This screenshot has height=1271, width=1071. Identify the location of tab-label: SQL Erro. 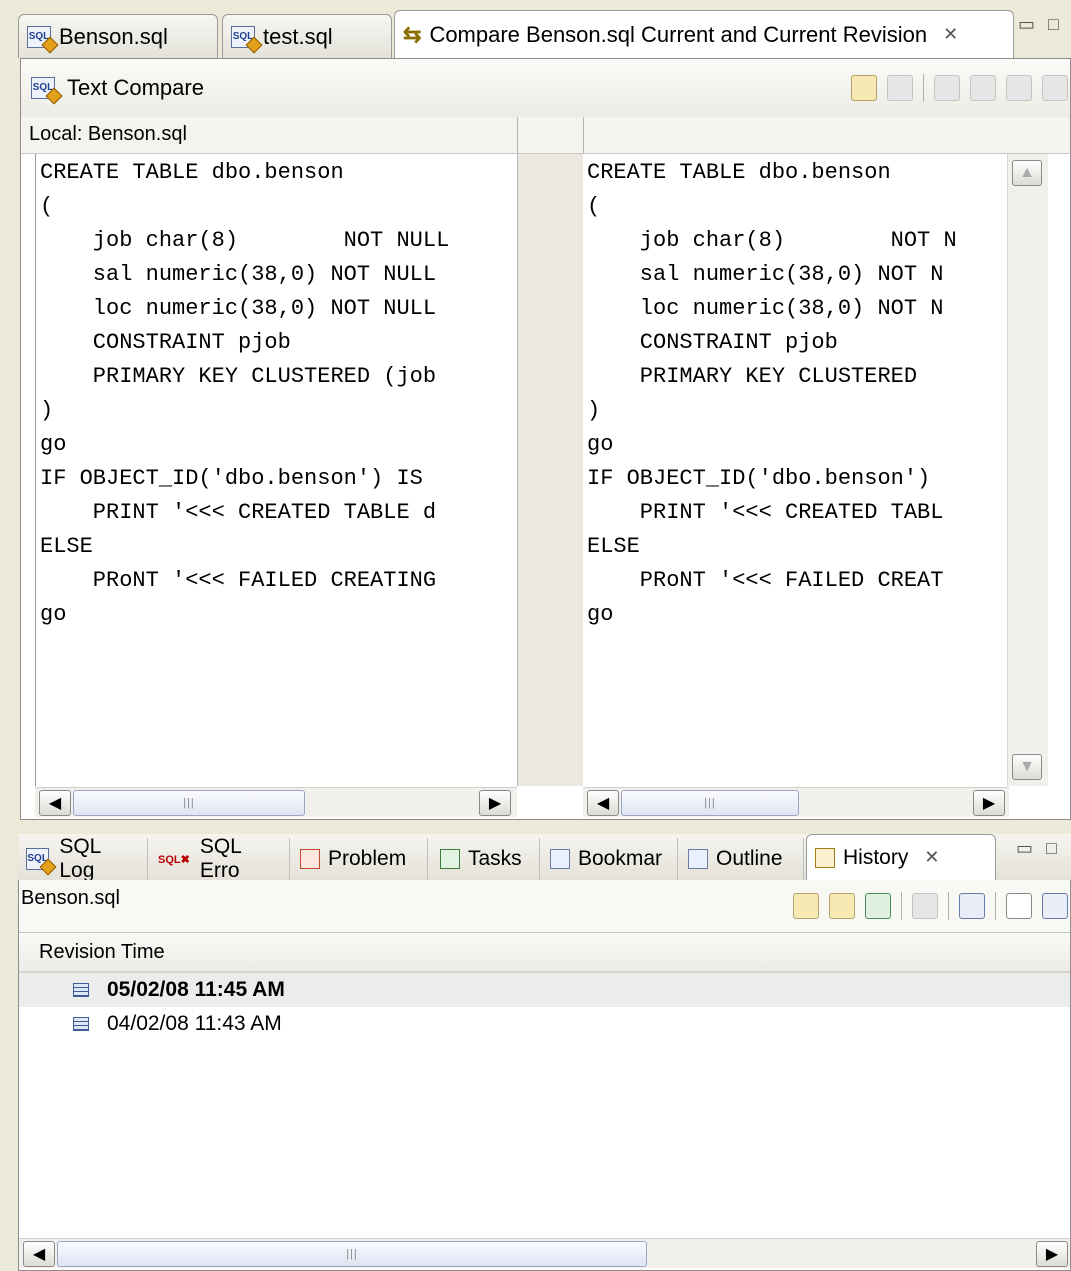
(220, 858).